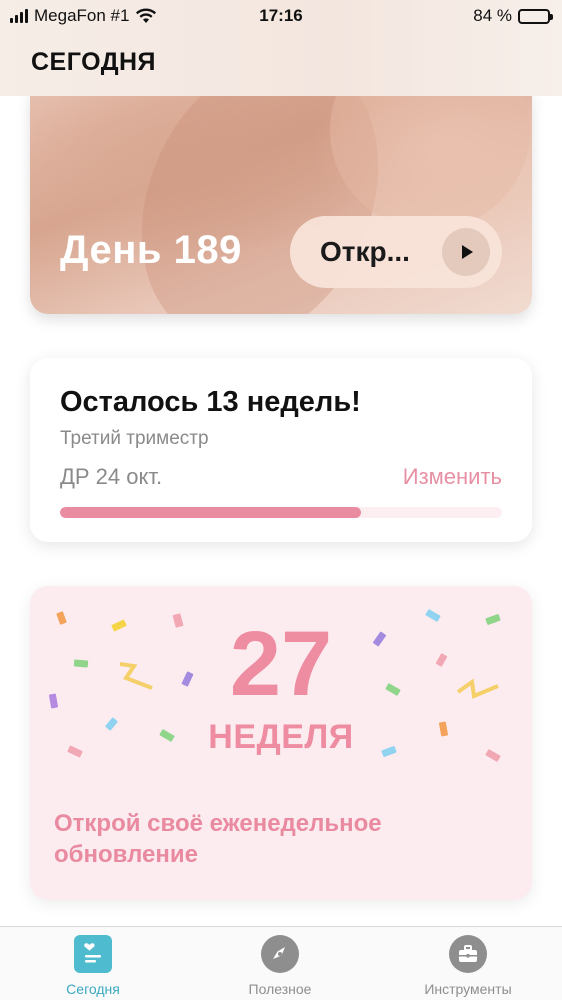 The height and width of the screenshot is (1000, 562). I want to click on calendar-heart-icon, so click(93, 954).